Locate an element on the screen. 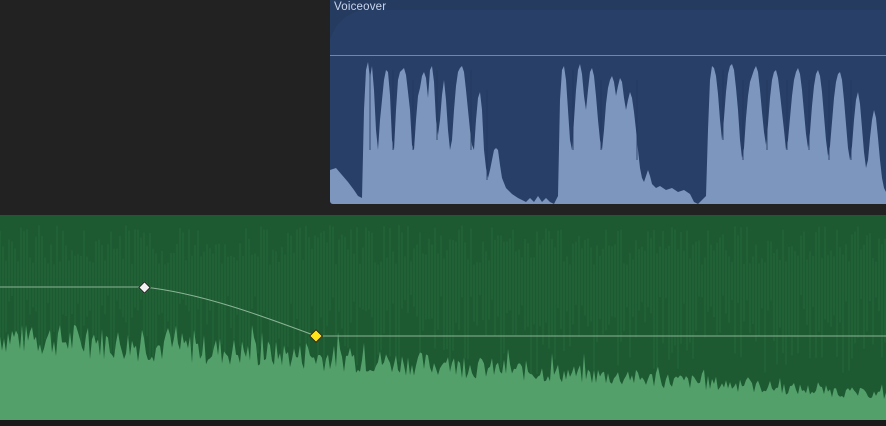 The width and height of the screenshot is (886, 426). voiceover-volume-line is located at coordinates (608, 55).